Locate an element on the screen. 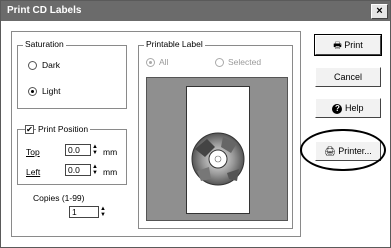 This screenshot has height=248, width=391. copies-input: 1 is located at coordinates (84, 212).